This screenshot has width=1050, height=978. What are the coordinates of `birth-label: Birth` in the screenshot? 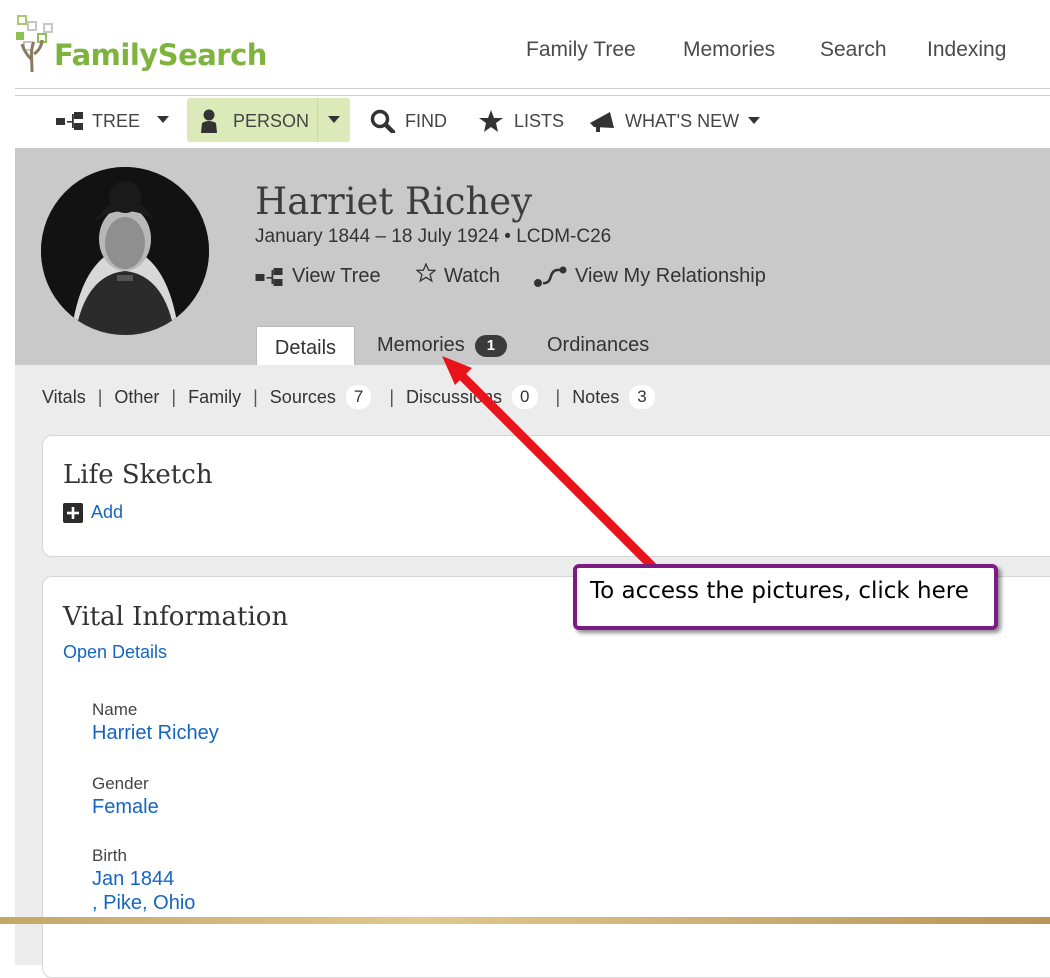 It's located at (109, 855).